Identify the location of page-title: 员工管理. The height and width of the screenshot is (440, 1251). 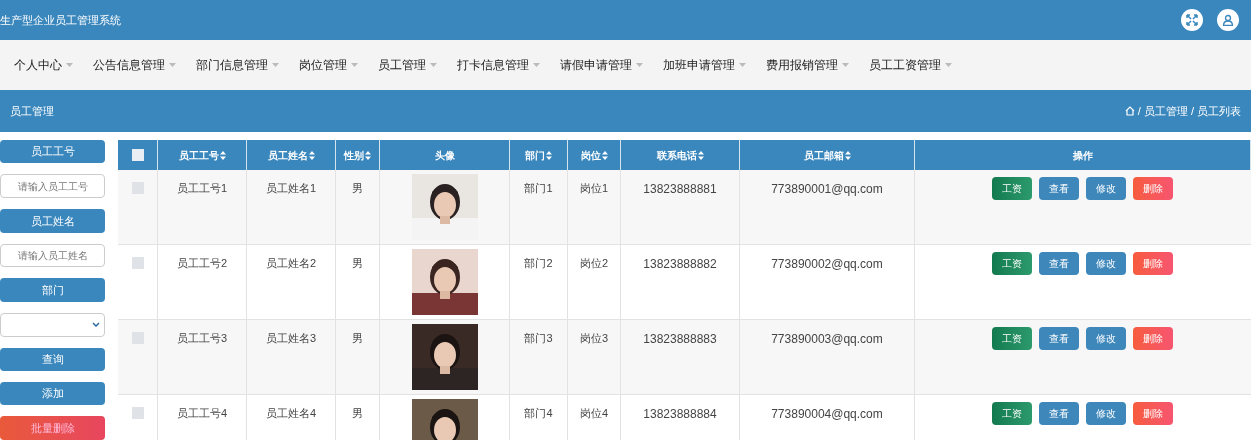
(32, 111).